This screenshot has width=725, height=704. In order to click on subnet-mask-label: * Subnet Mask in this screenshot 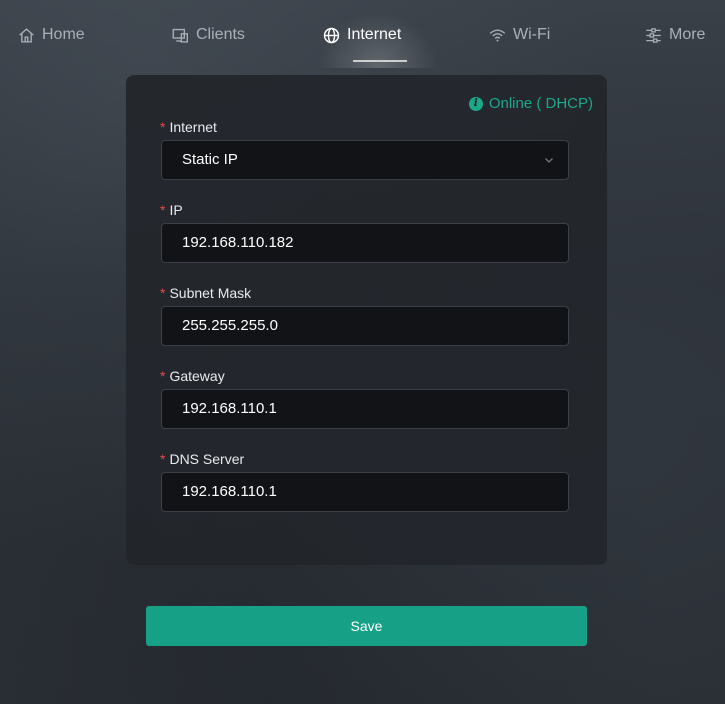, I will do `click(205, 293)`.